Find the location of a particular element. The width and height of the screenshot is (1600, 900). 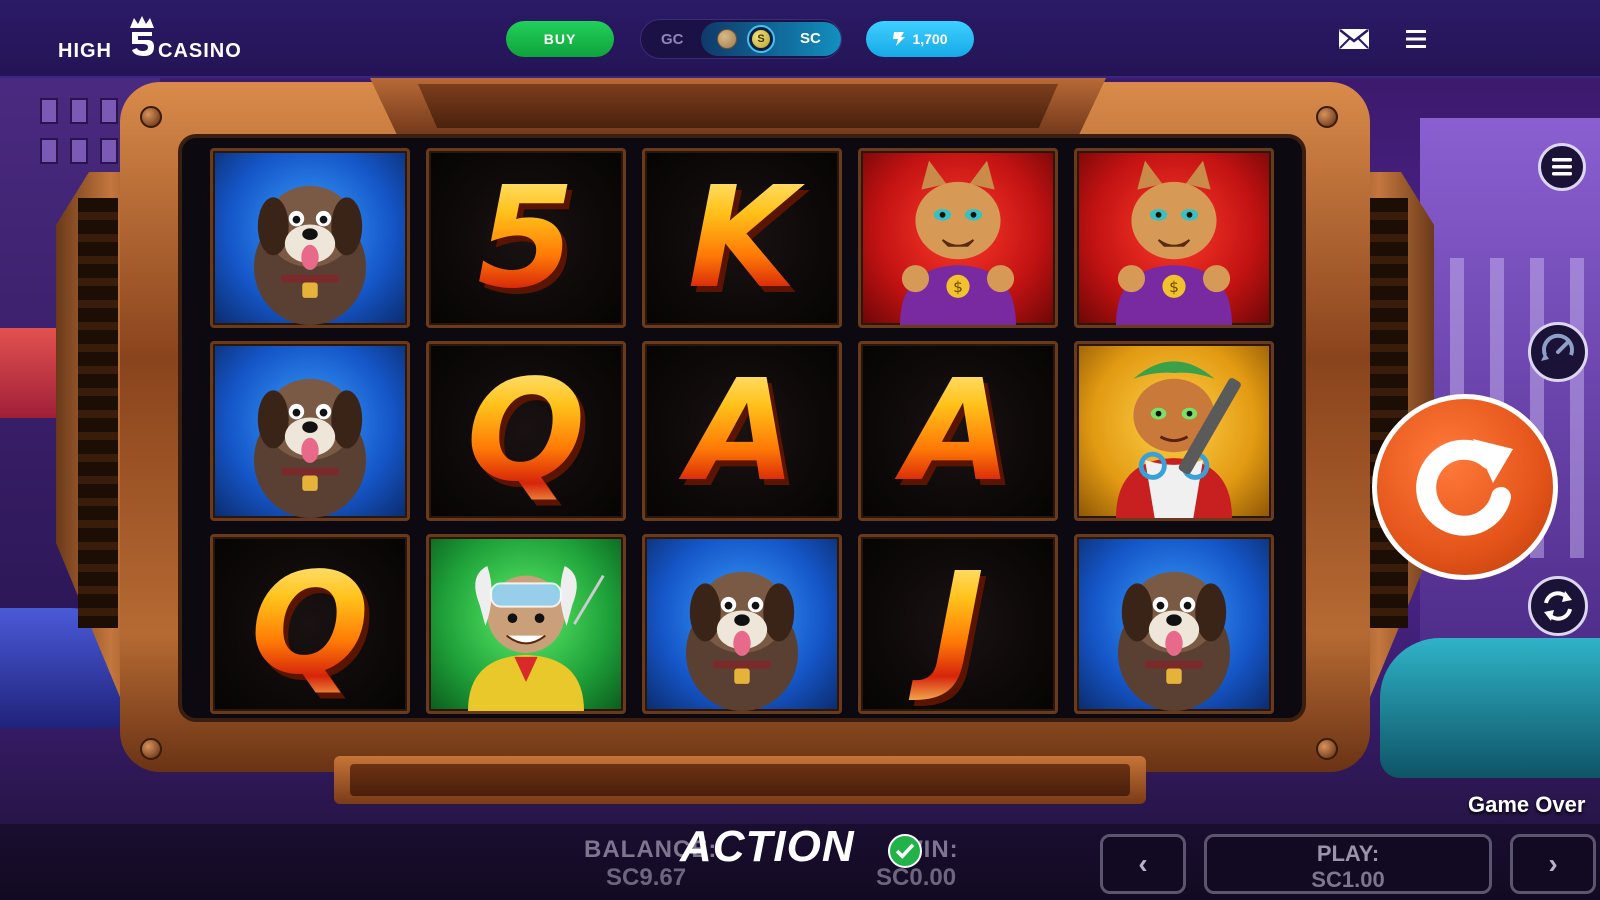

reel-cell-4-1: $ is located at coordinates (958, 238).